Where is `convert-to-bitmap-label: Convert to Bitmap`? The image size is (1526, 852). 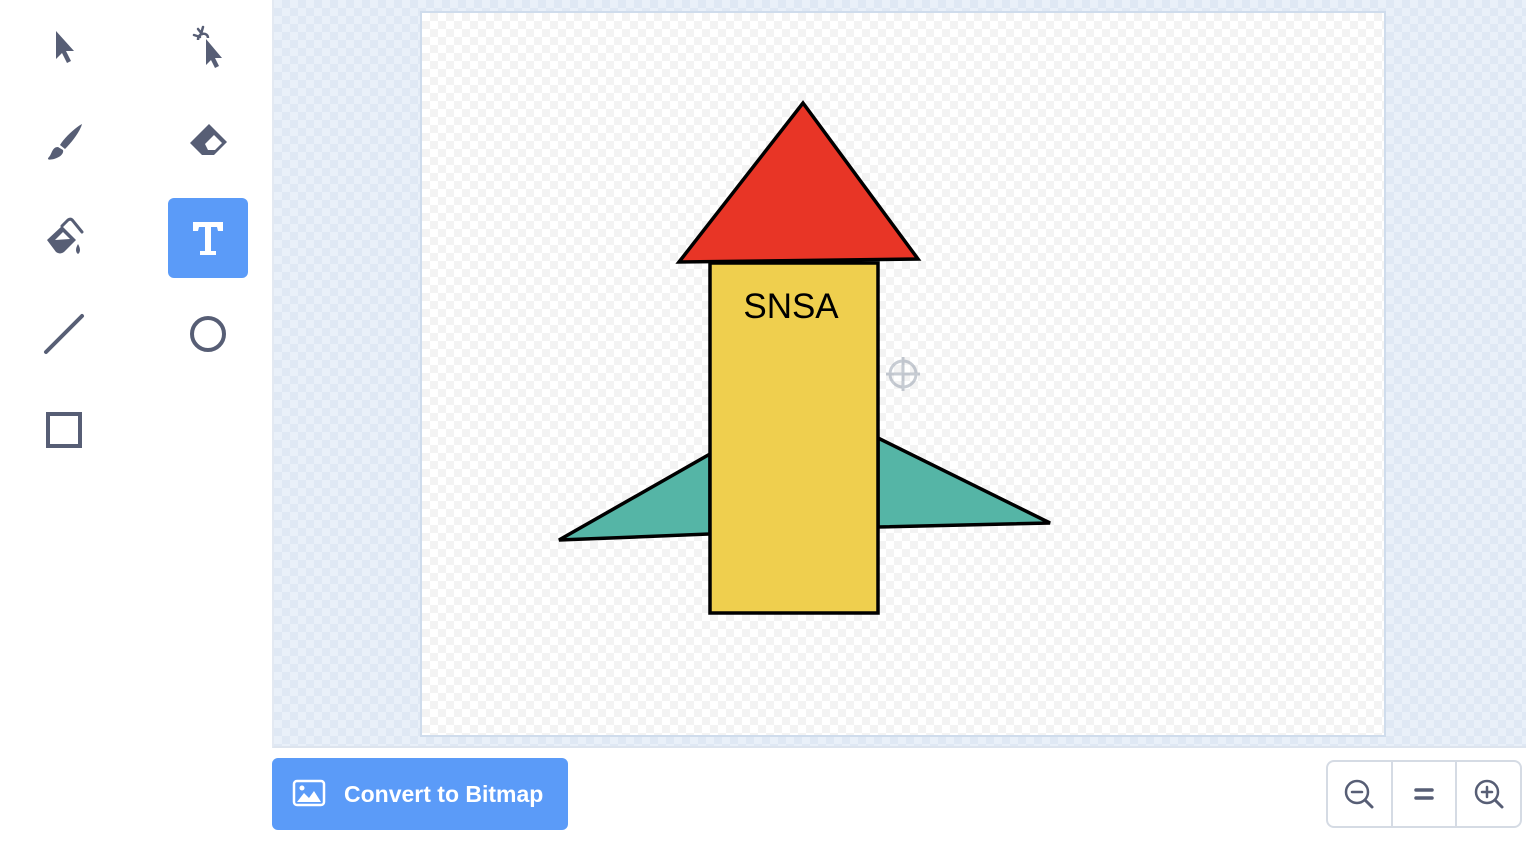 convert-to-bitmap-label: Convert to Bitmap is located at coordinates (444, 793).